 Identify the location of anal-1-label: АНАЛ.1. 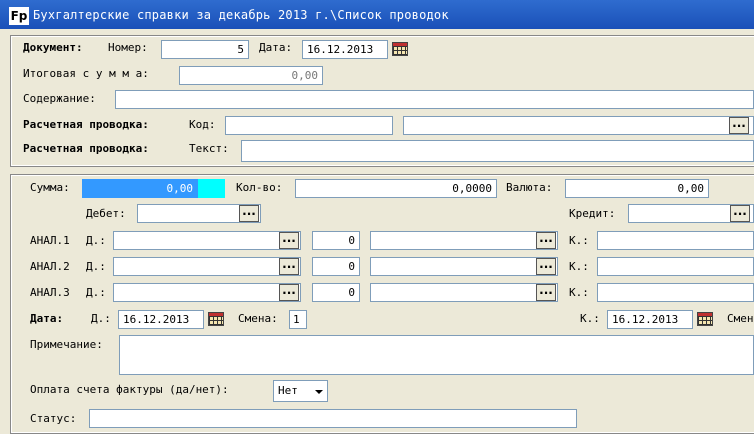
(50, 240).